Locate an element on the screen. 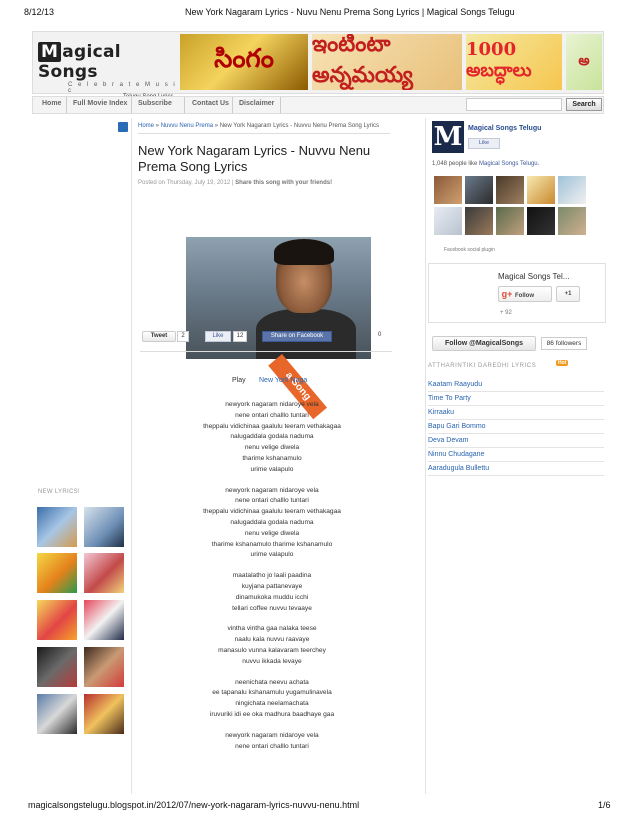 This screenshot has height=826, width=638. hot-list-item: Aaradugula Bullettu is located at coordinates (516, 469).